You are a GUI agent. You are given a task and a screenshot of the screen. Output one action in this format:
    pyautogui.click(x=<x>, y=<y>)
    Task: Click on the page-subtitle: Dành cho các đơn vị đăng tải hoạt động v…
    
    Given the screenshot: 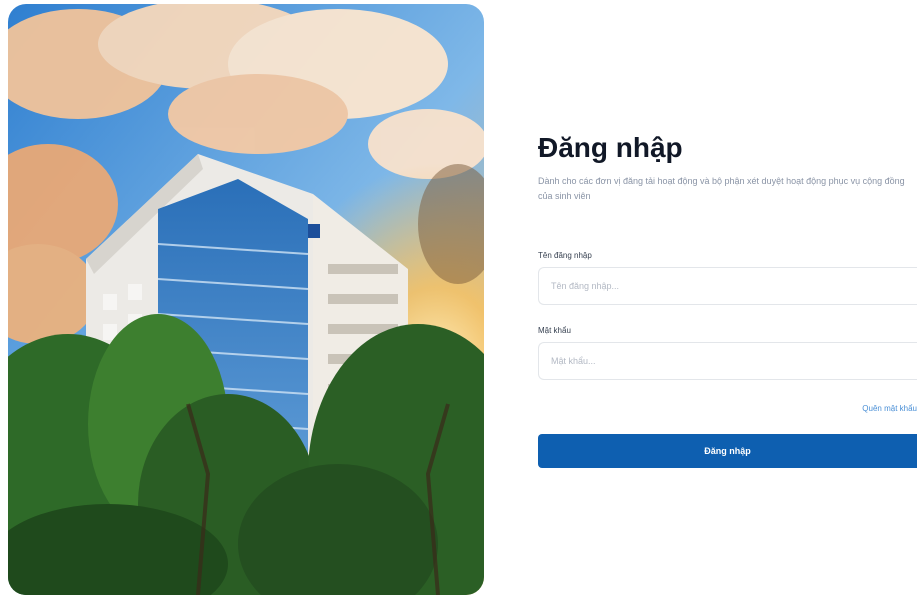 What is the action you would take?
    pyautogui.click(x=721, y=188)
    